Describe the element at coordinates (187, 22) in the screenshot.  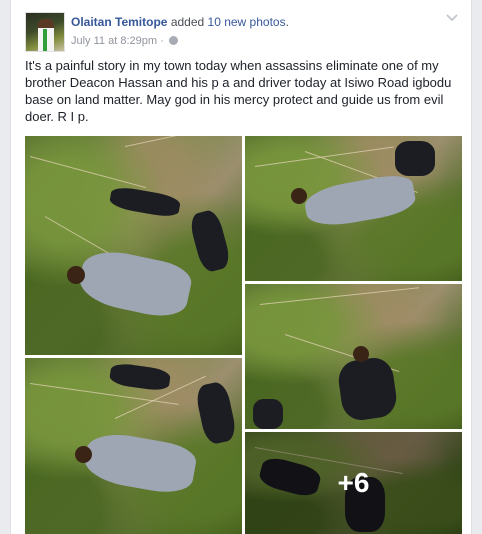
I see `action-text: added` at that location.